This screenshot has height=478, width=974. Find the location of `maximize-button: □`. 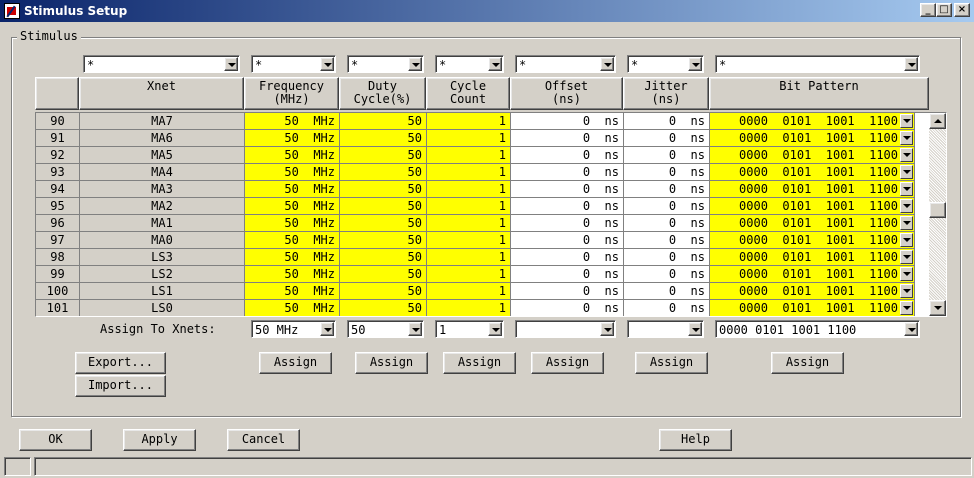

maximize-button: □ is located at coordinates (944, 10).